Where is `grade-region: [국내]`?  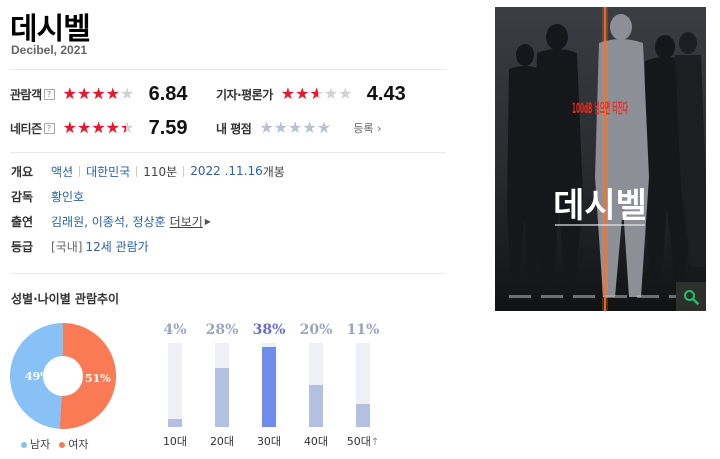
grade-region: [국내] is located at coordinates (67, 246).